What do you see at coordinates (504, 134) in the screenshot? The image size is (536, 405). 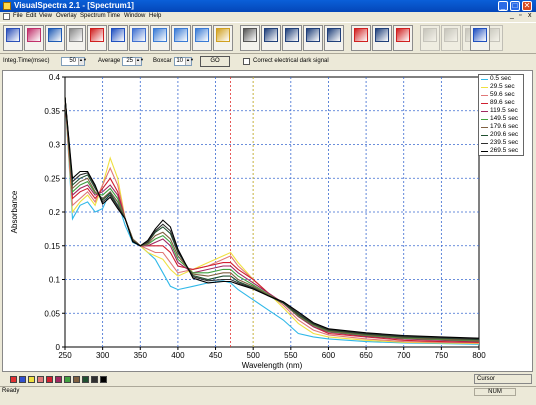 I see `legend-label: 209.6 sec` at bounding box center [504, 134].